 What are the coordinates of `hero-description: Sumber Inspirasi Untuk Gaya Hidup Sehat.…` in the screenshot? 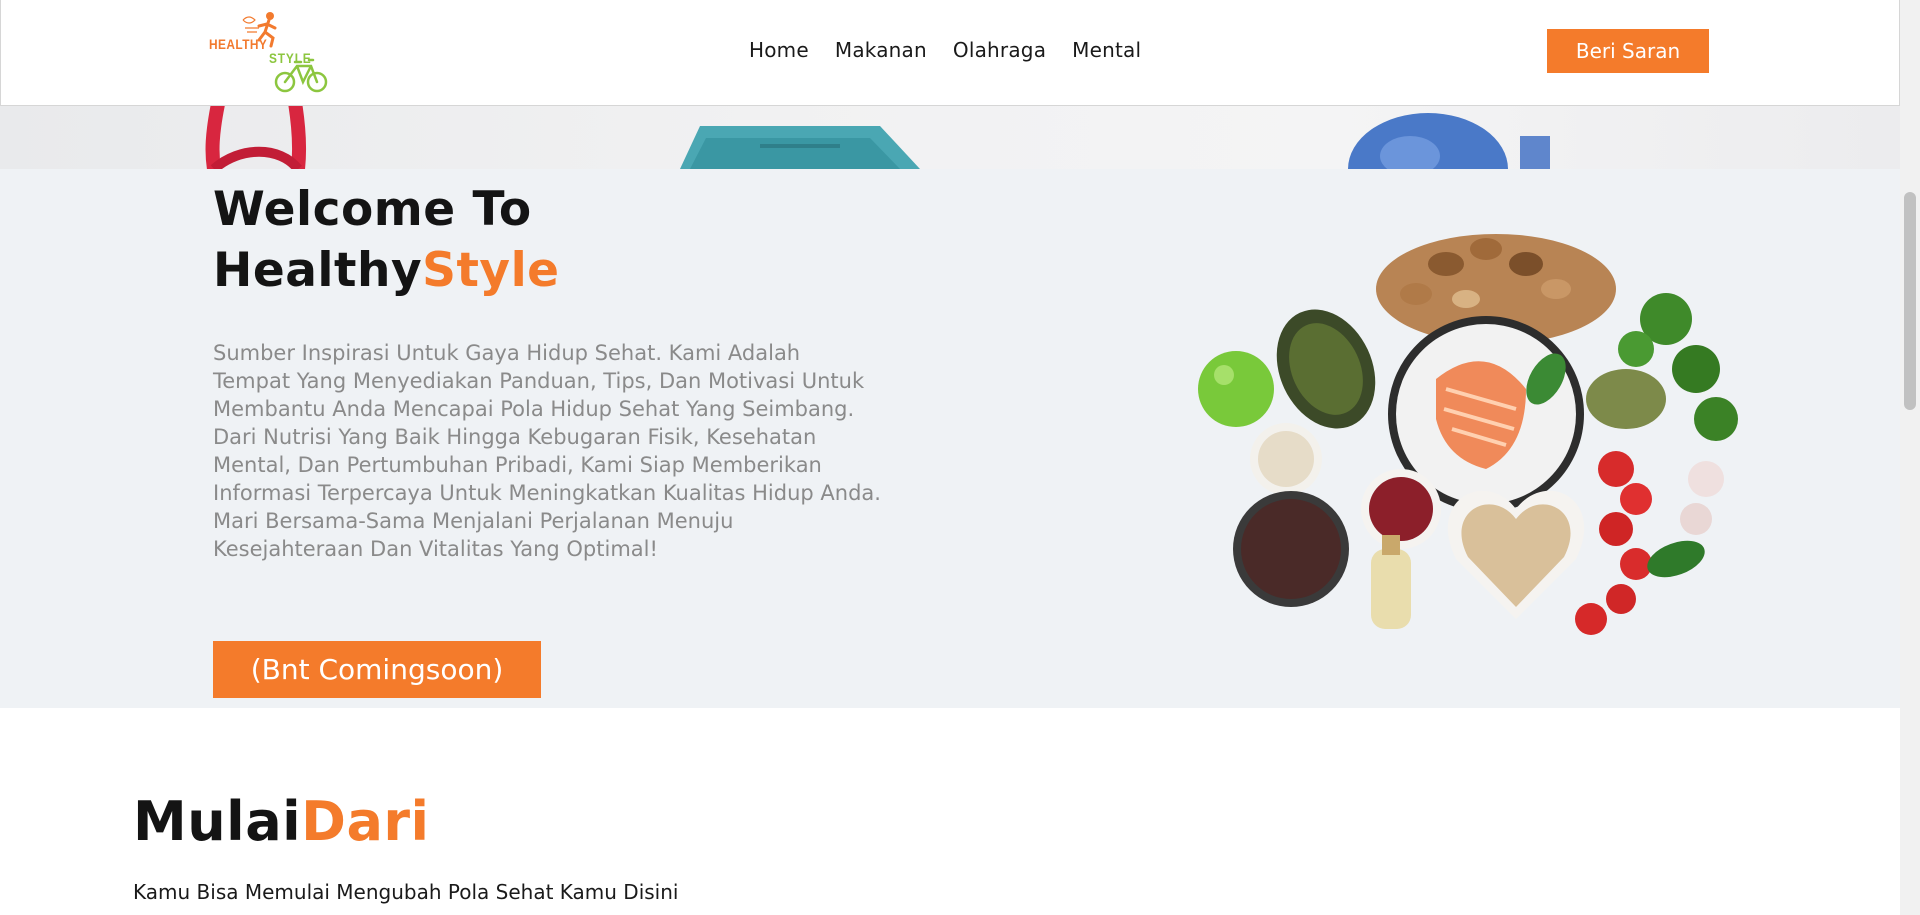 It's located at (547, 451).